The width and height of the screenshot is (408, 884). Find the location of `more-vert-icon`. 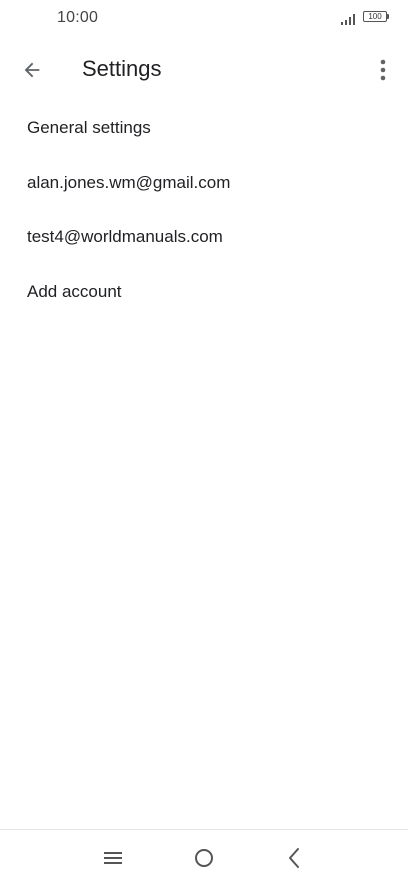

more-vert-icon is located at coordinates (383, 70).